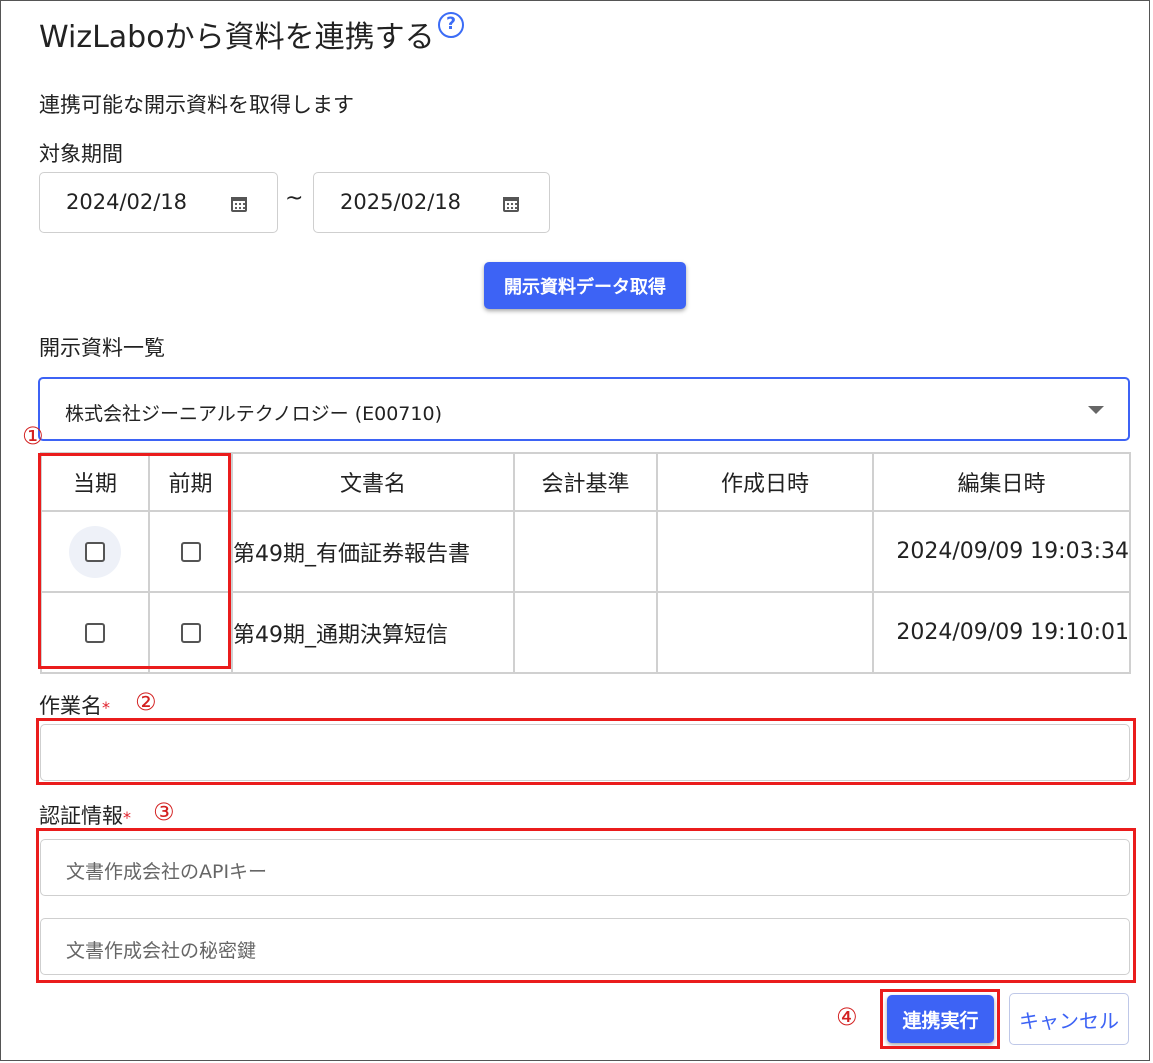 The height and width of the screenshot is (1063, 1153). I want to click on fetch-documents-button: 開示資料データ取得, so click(585, 285).